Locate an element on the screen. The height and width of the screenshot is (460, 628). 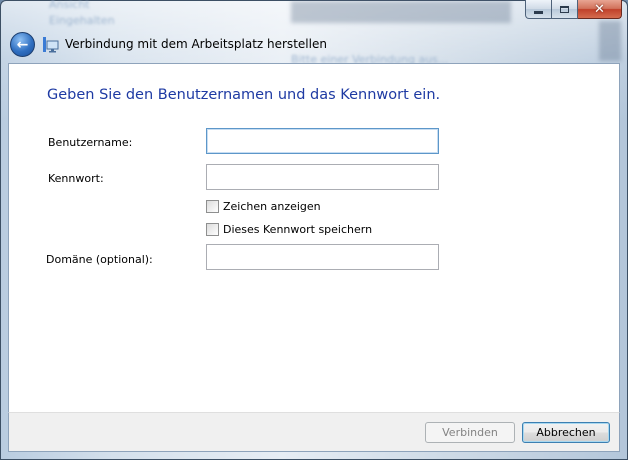
caption-buttons: ✕ is located at coordinates (573, 9).